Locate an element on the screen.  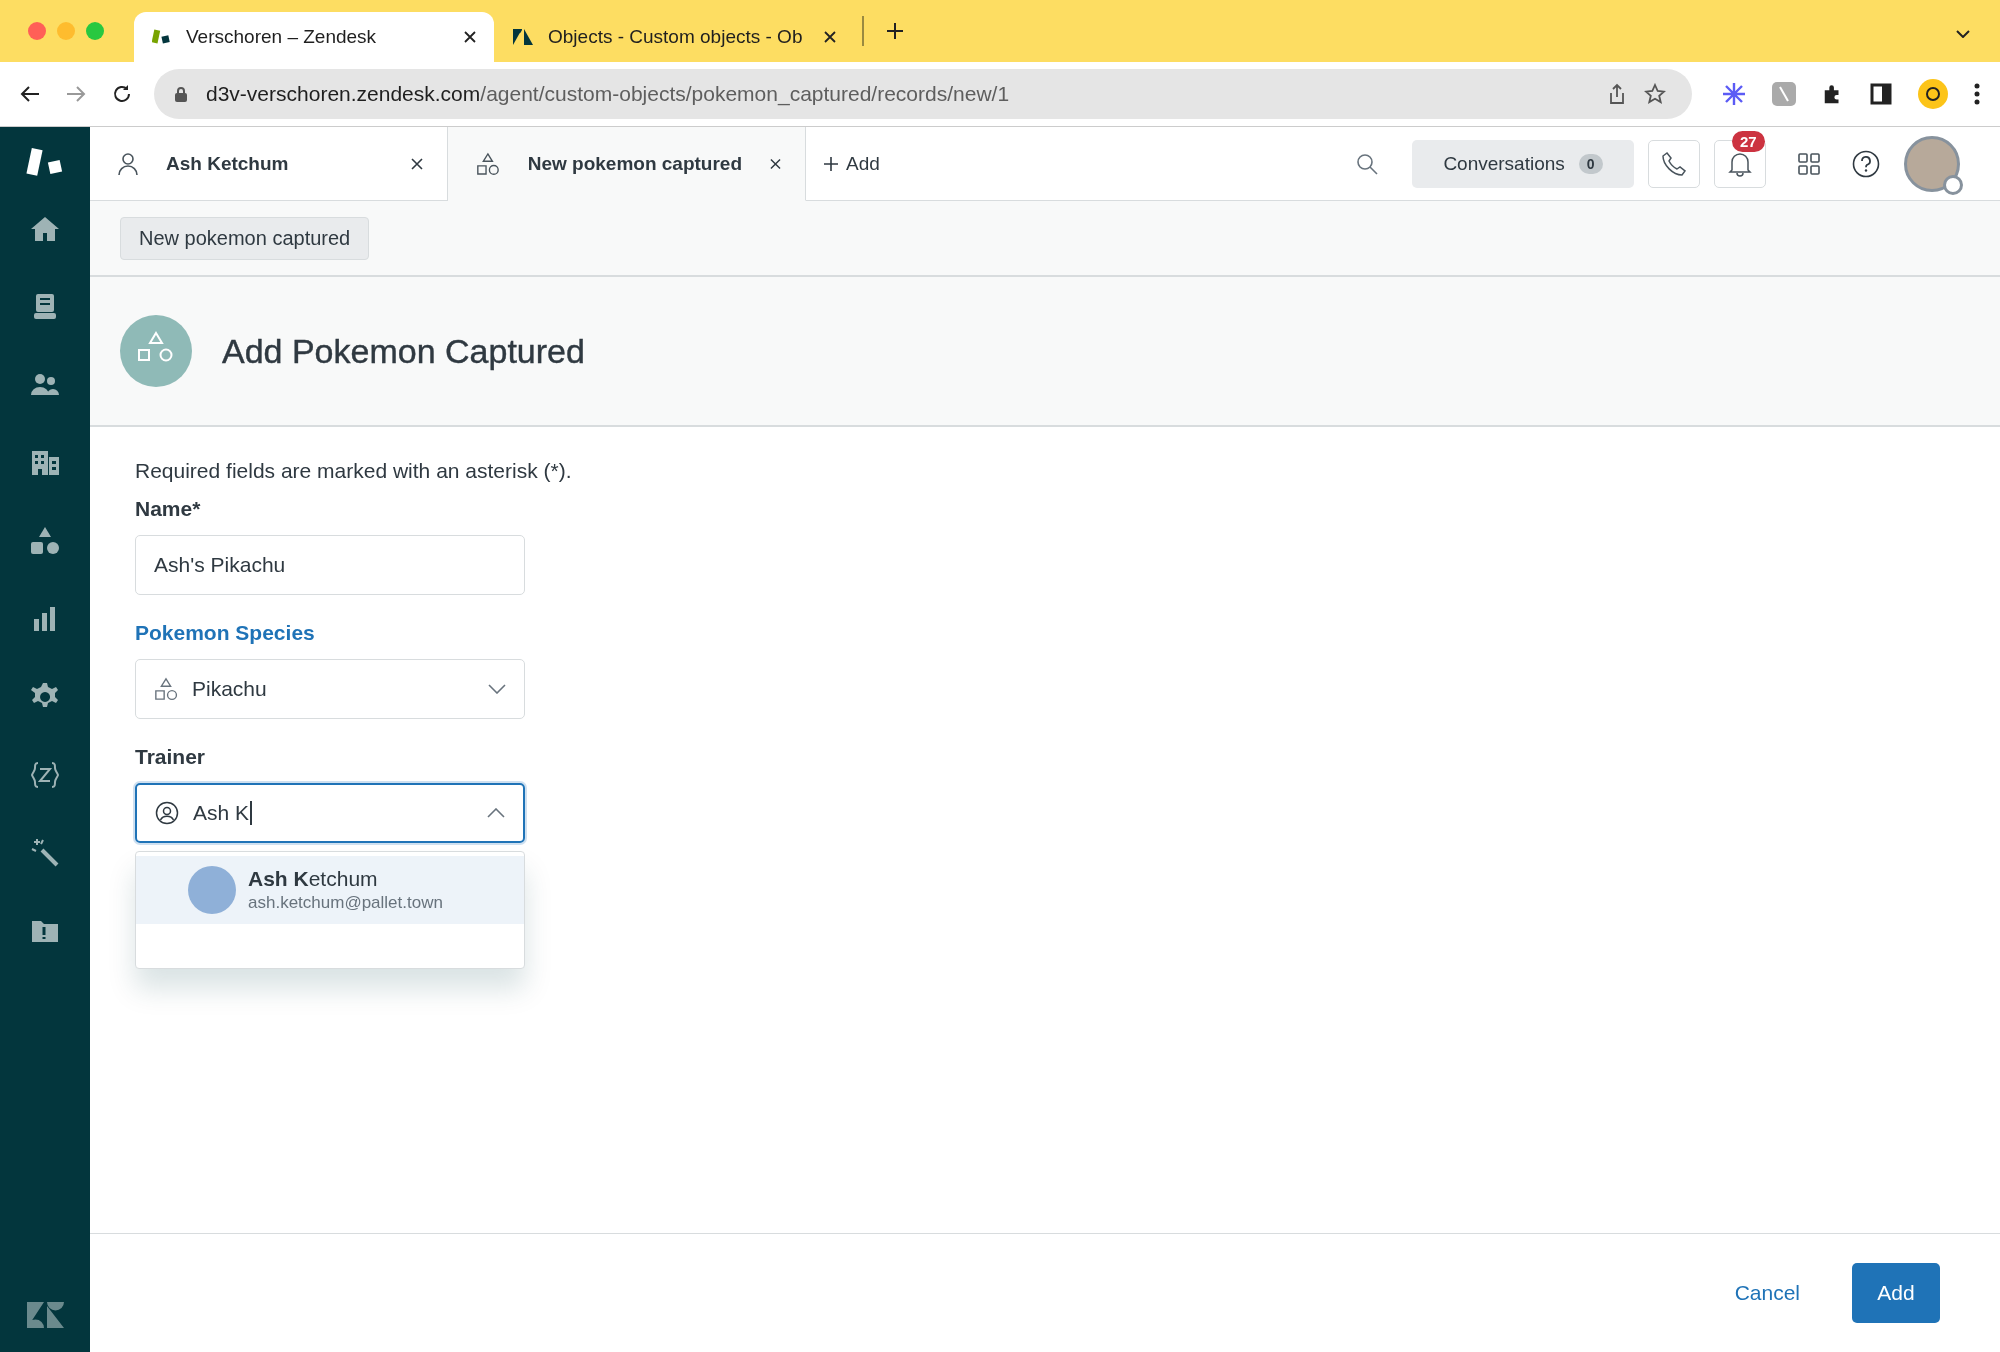
back-icon is located at coordinates (30, 94).